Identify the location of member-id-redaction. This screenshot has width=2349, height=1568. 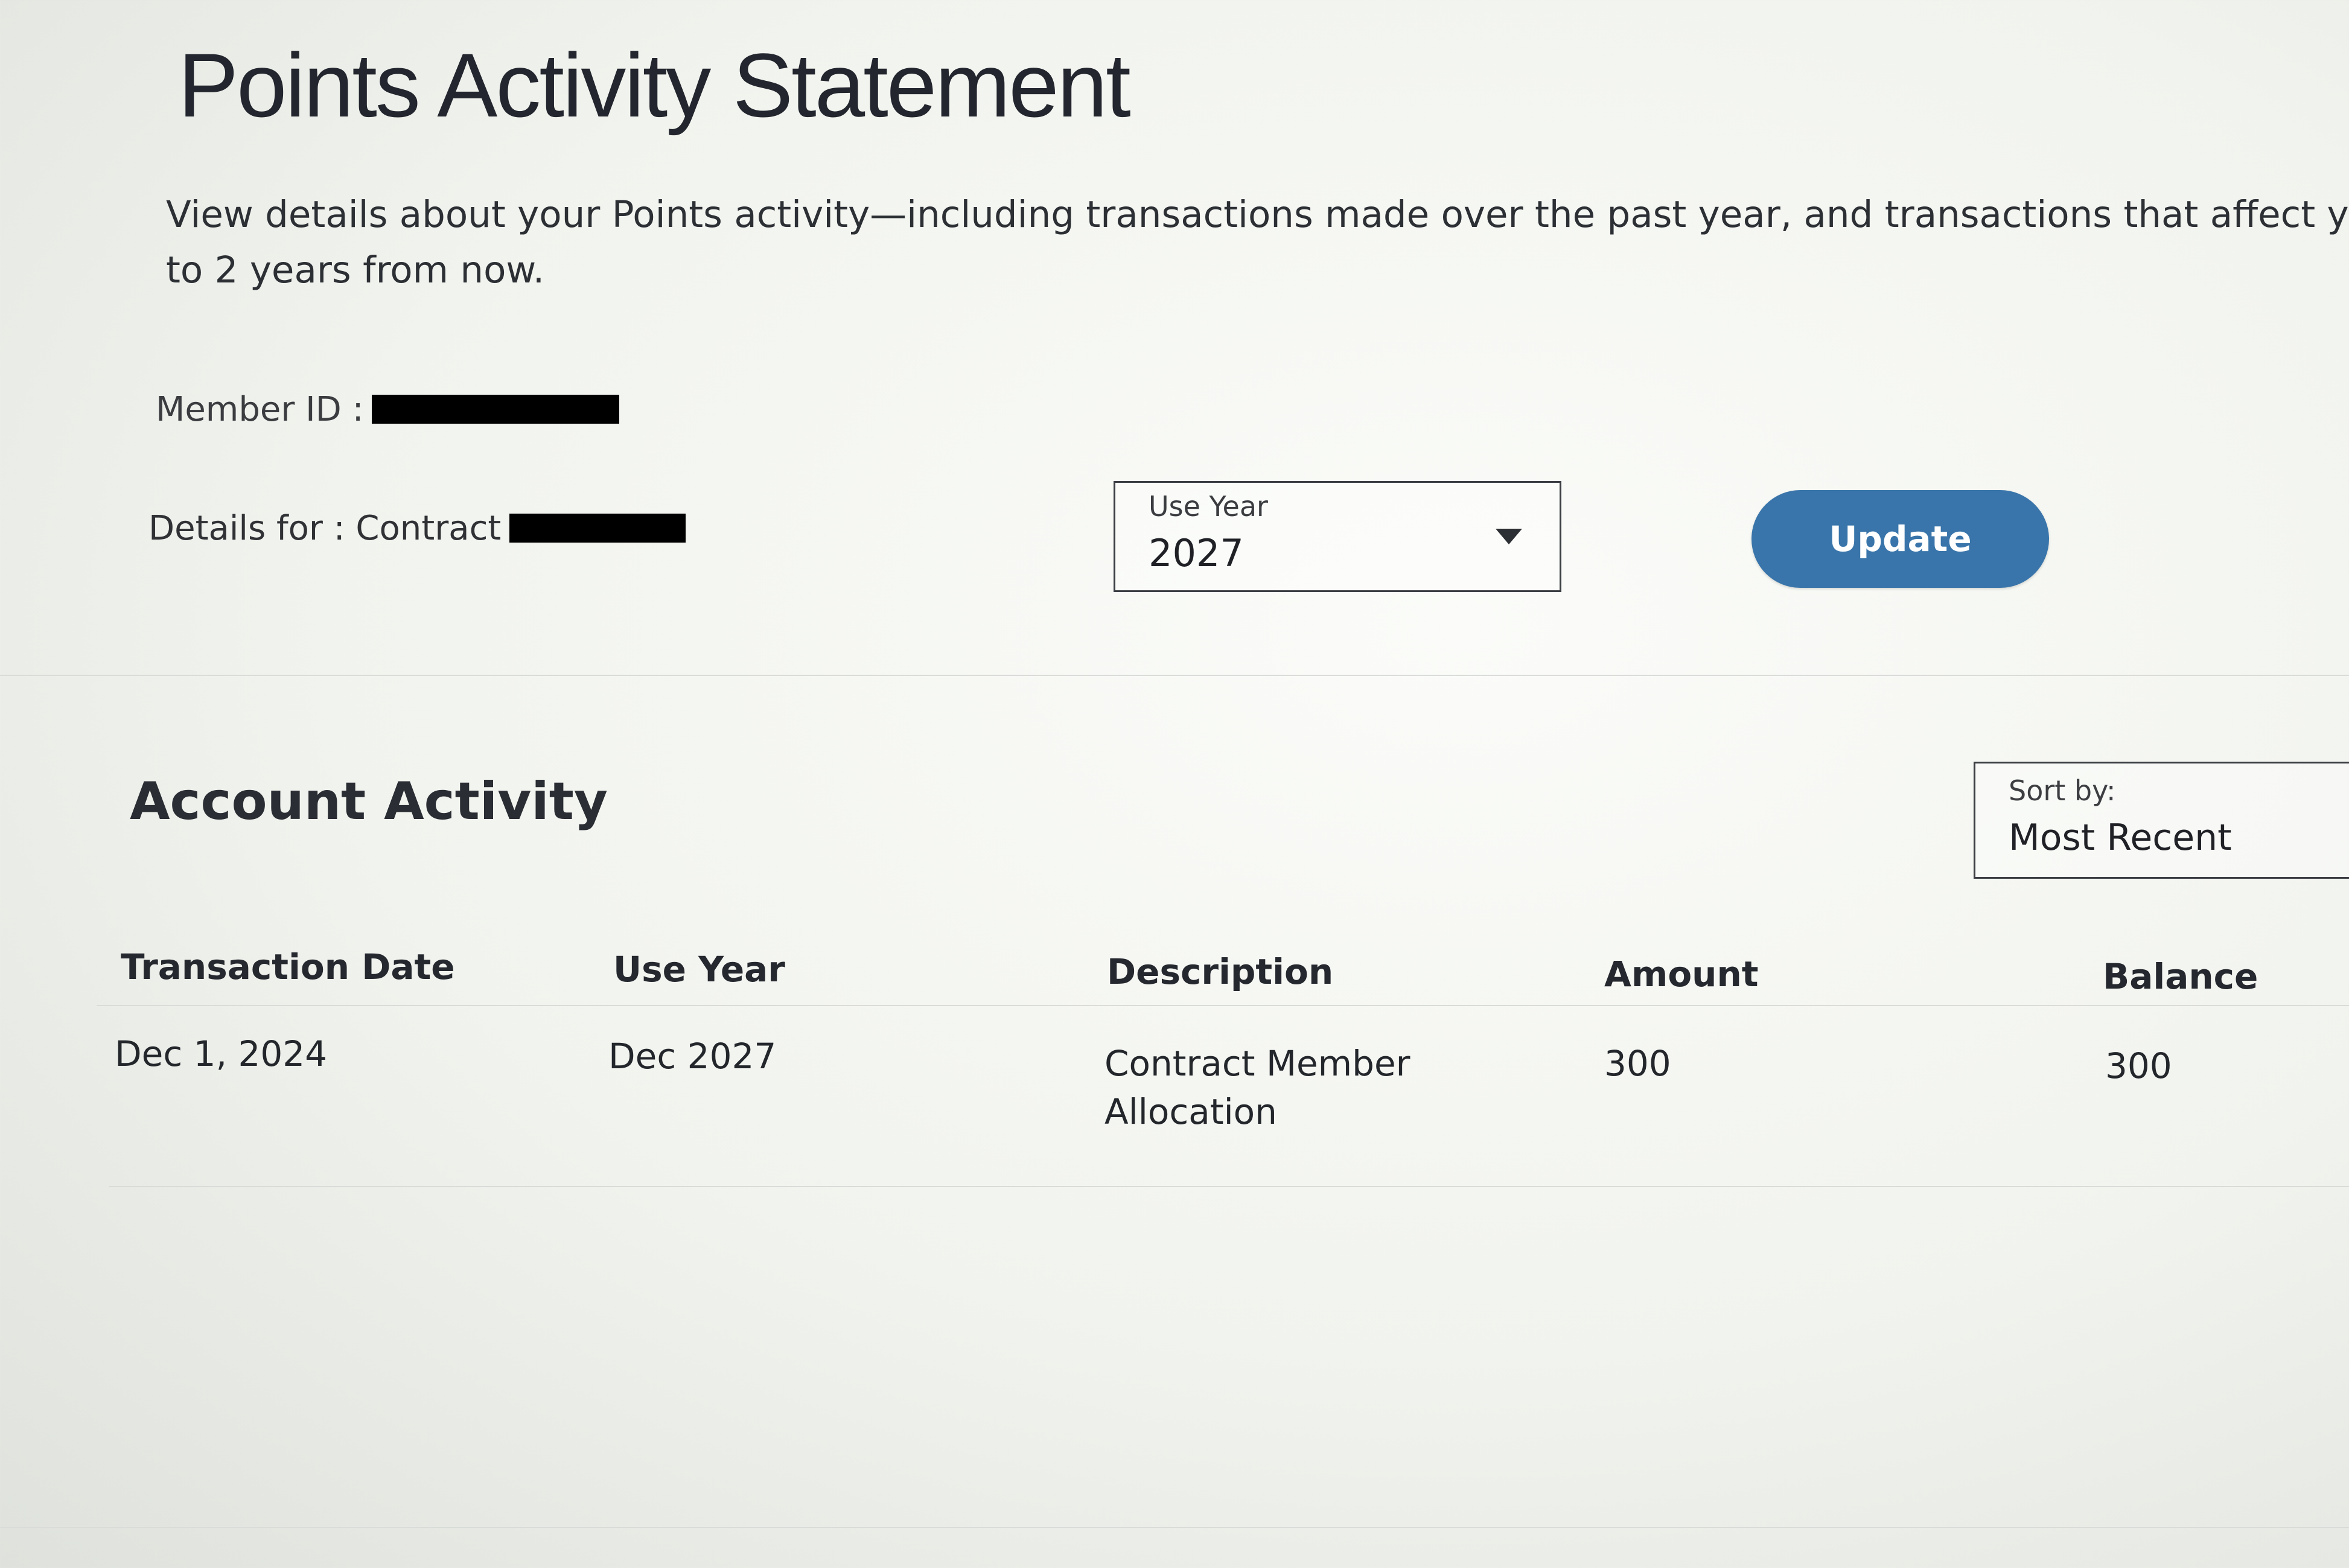
(496, 410).